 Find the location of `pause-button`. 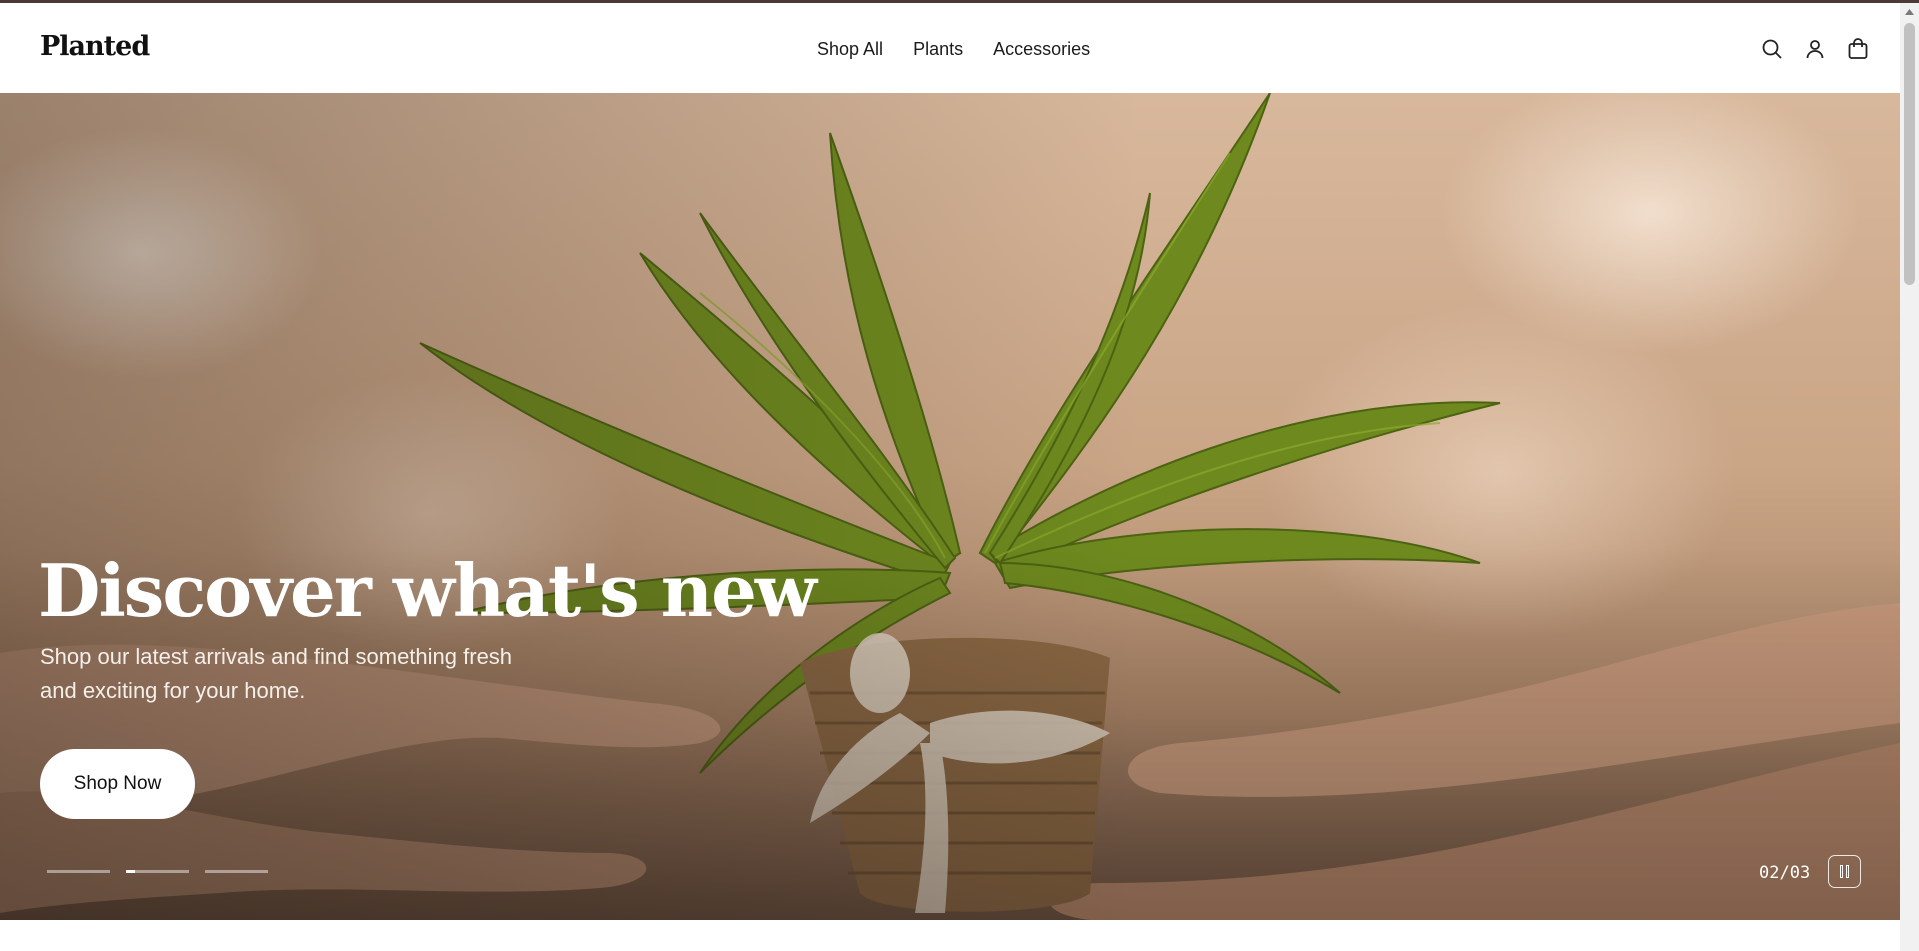

pause-button is located at coordinates (1844, 871).